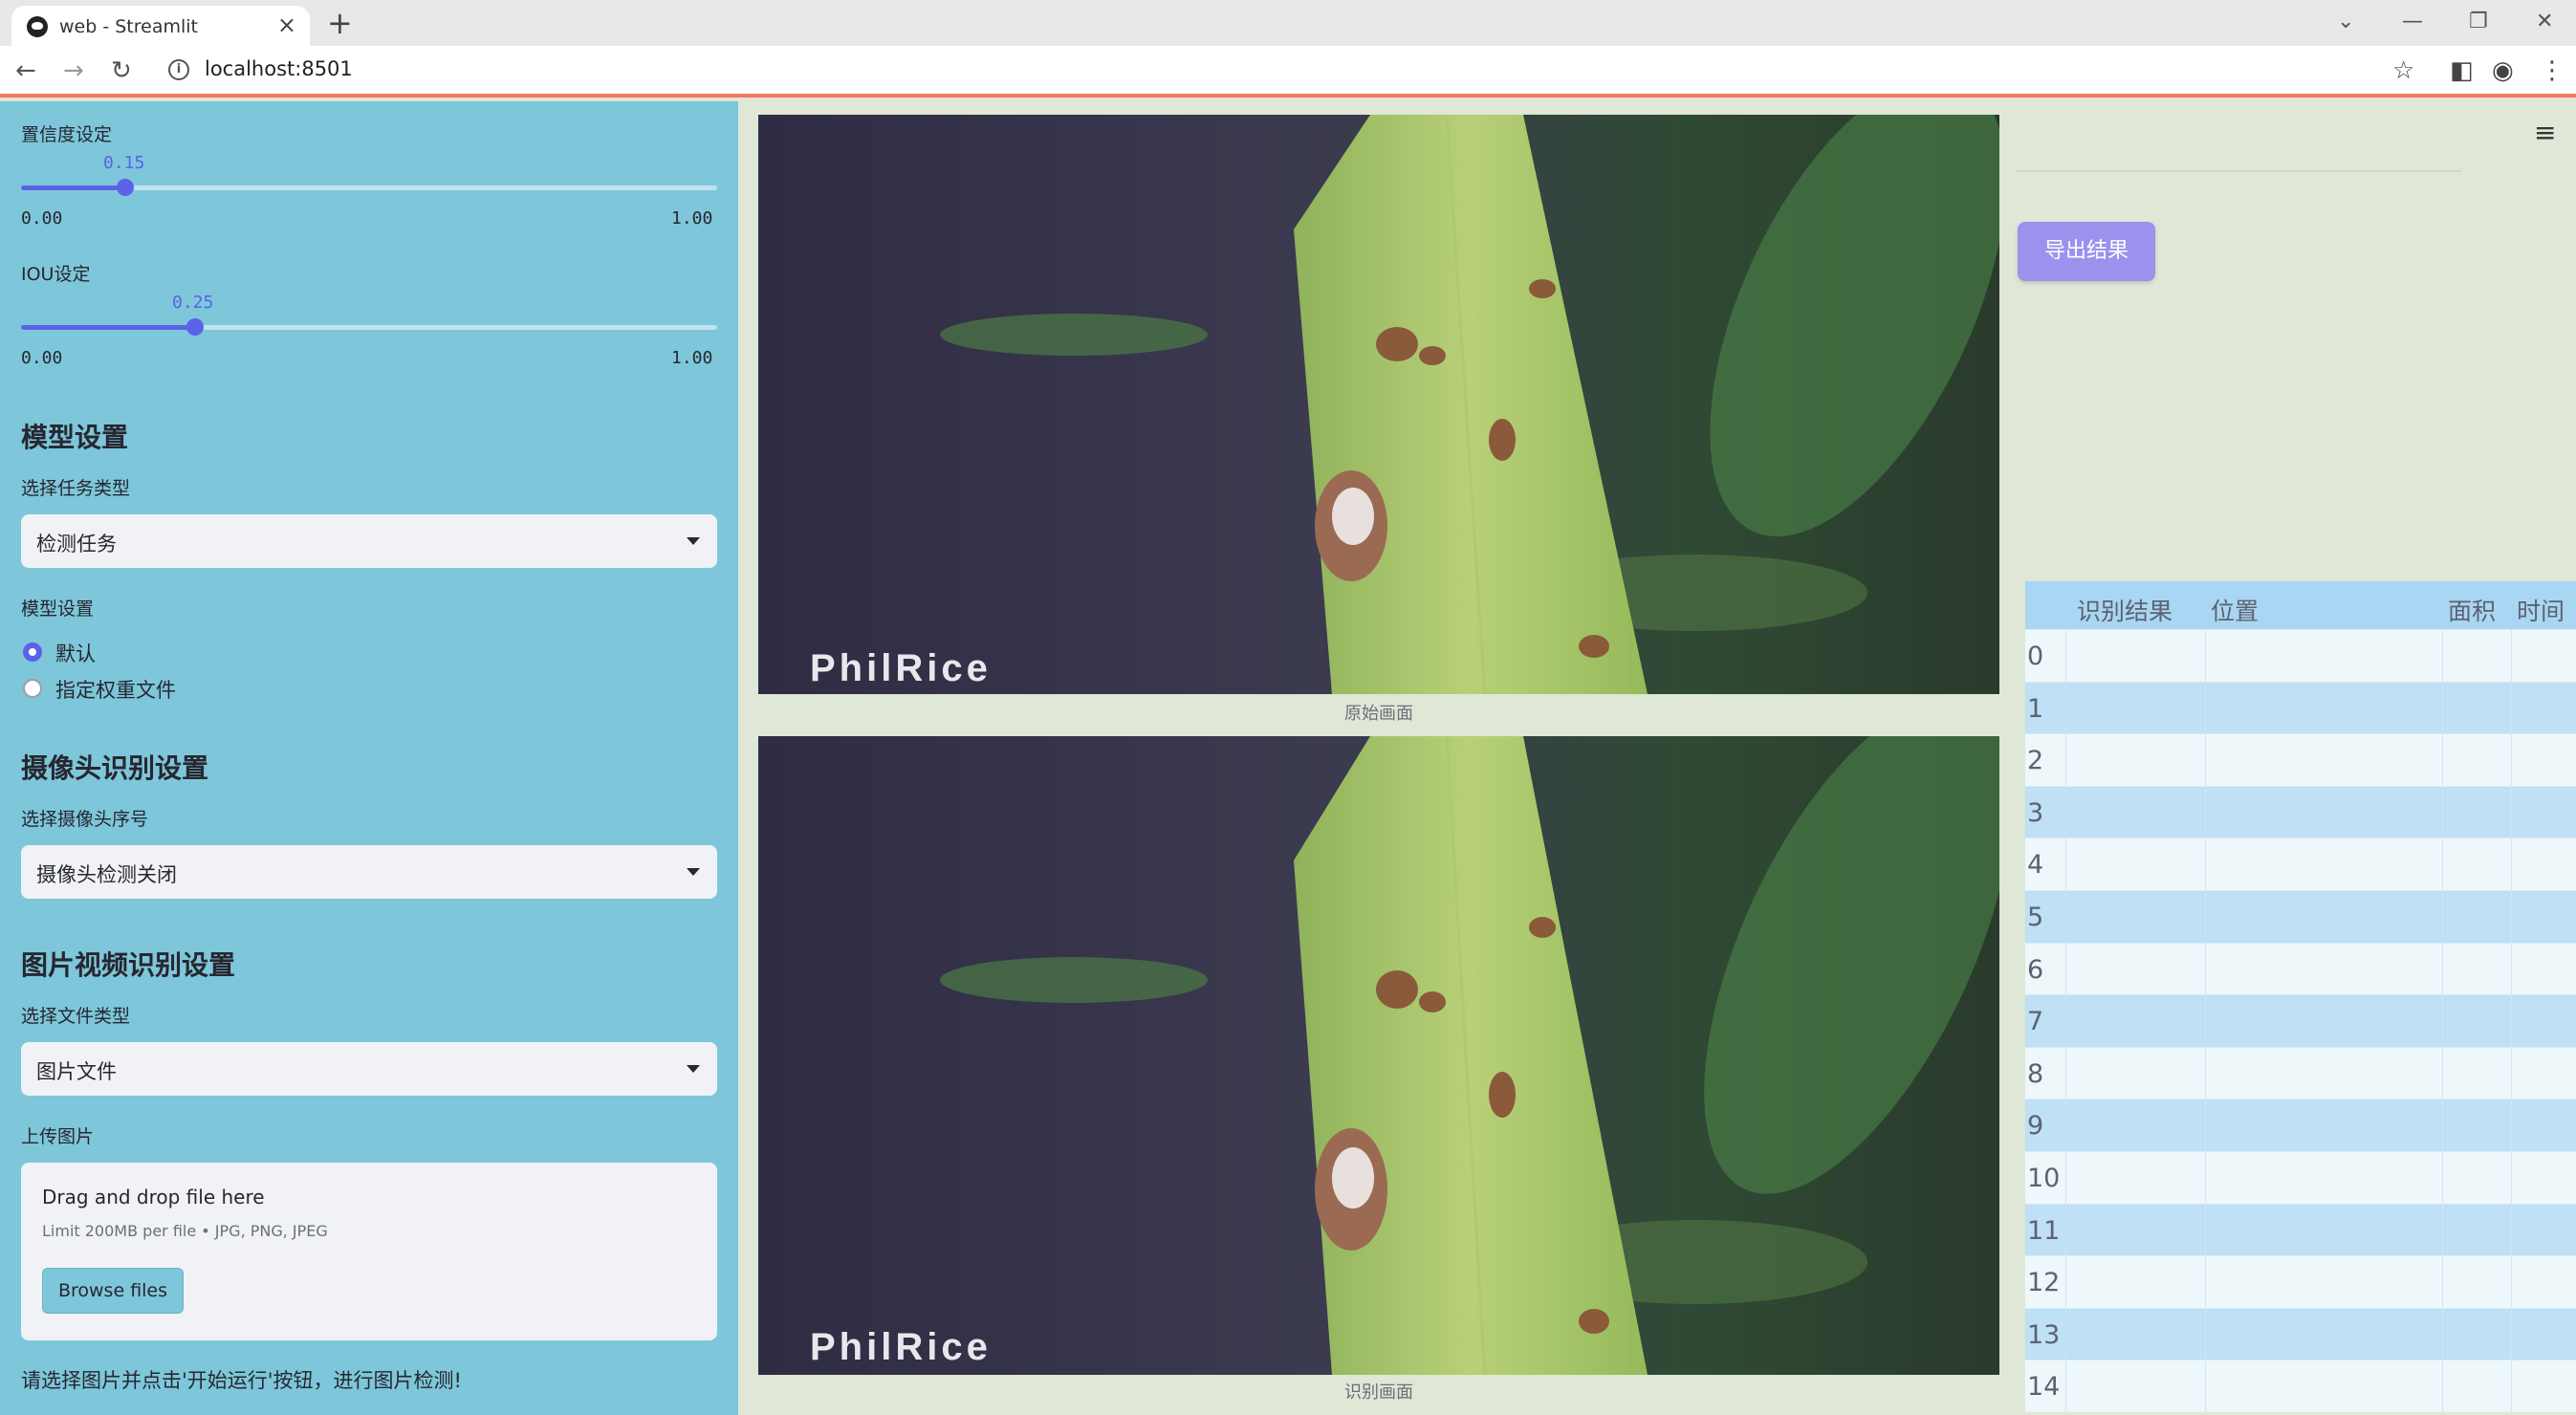 The height and width of the screenshot is (1415, 2576). I want to click on table-row: 14, so click(2300, 1386).